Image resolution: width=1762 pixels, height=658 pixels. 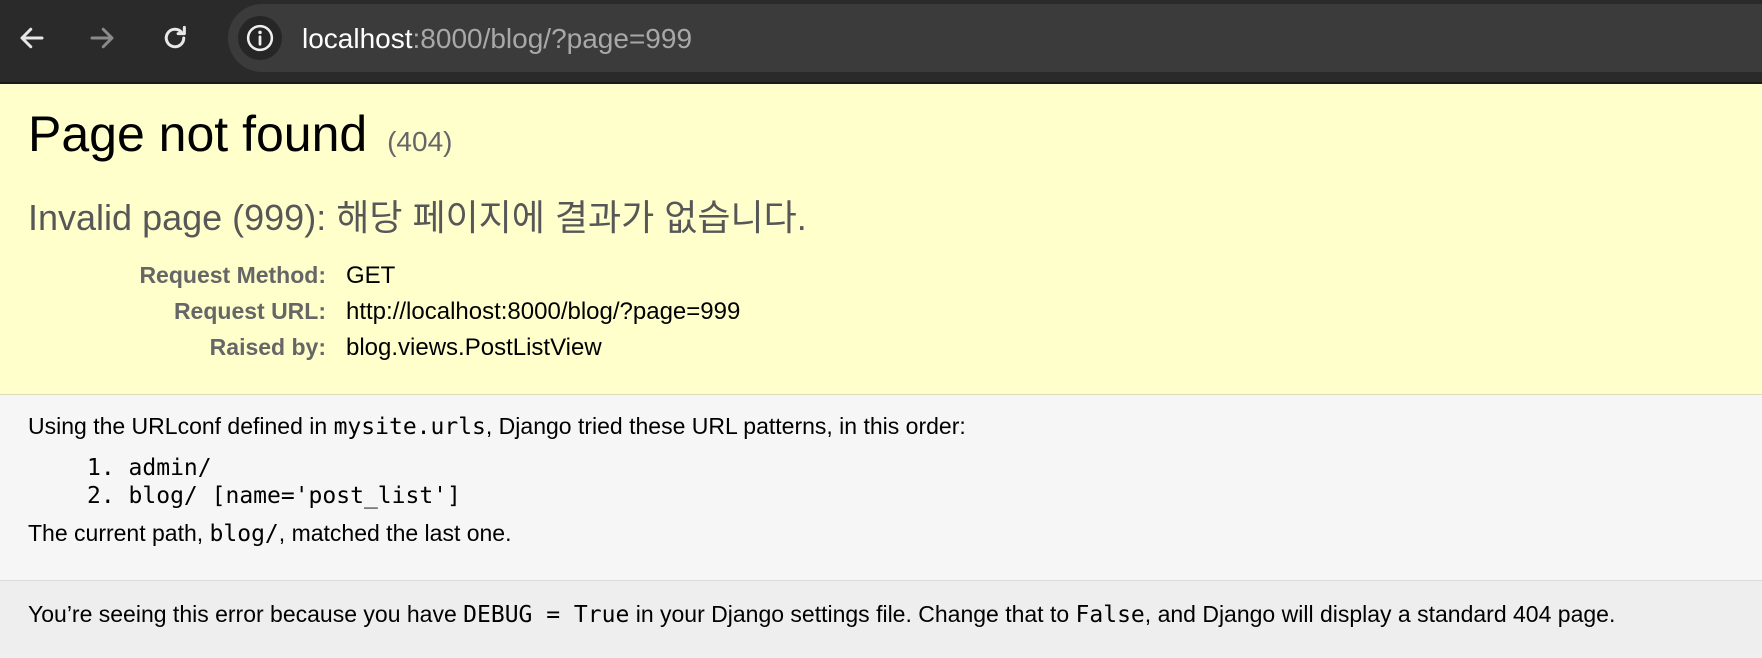 What do you see at coordinates (232, 275) in the screenshot?
I see `request-method-label: Request Method:` at bounding box center [232, 275].